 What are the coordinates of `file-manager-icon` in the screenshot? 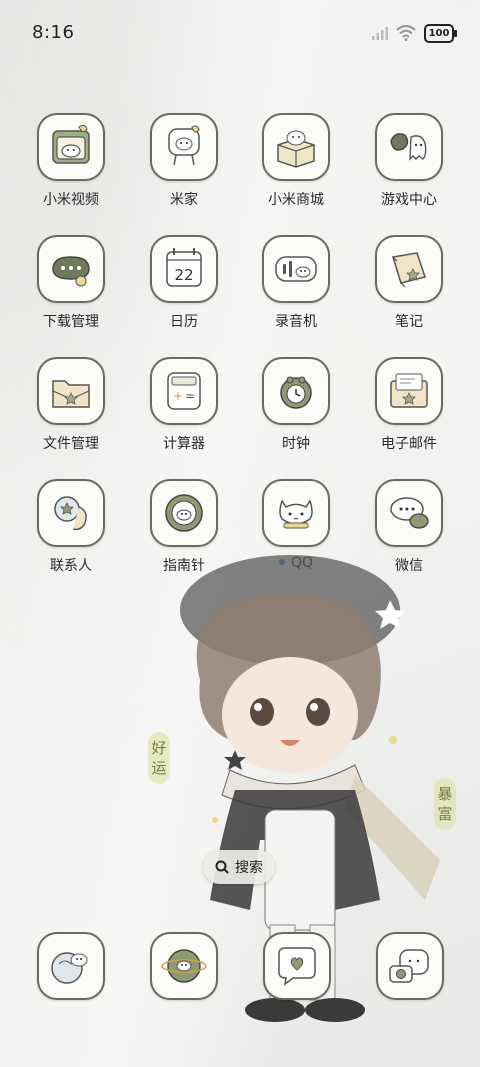 It's located at (71, 391).